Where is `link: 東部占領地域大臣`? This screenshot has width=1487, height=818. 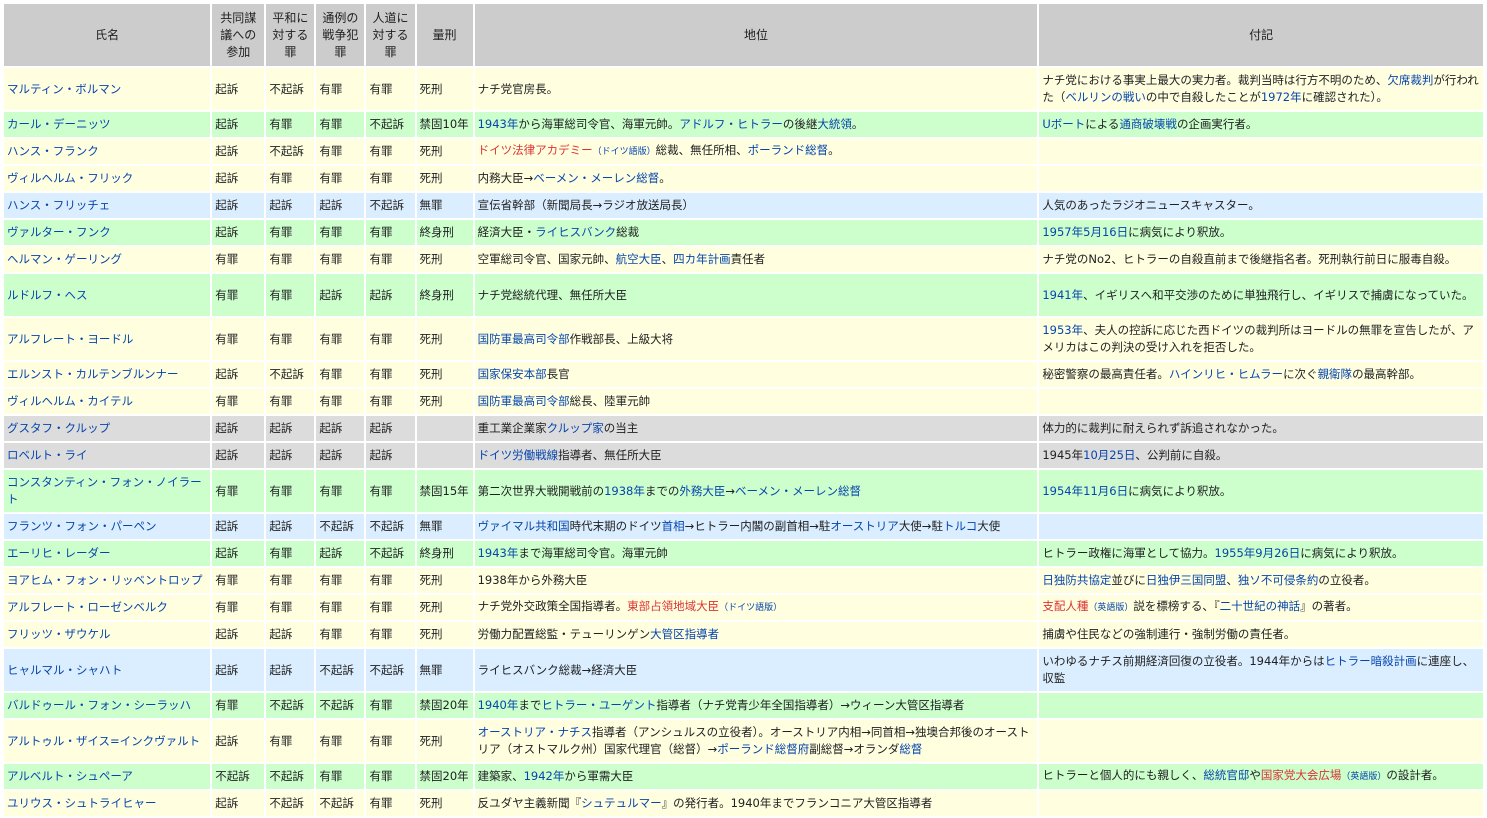 link: 東部占領地域大臣 is located at coordinates (673, 606).